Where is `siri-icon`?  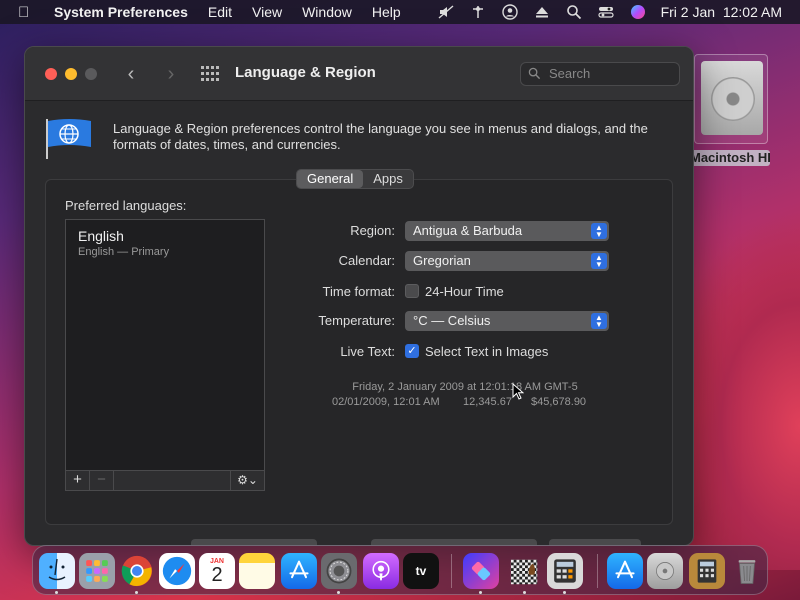
siri-icon is located at coordinates (638, 12).